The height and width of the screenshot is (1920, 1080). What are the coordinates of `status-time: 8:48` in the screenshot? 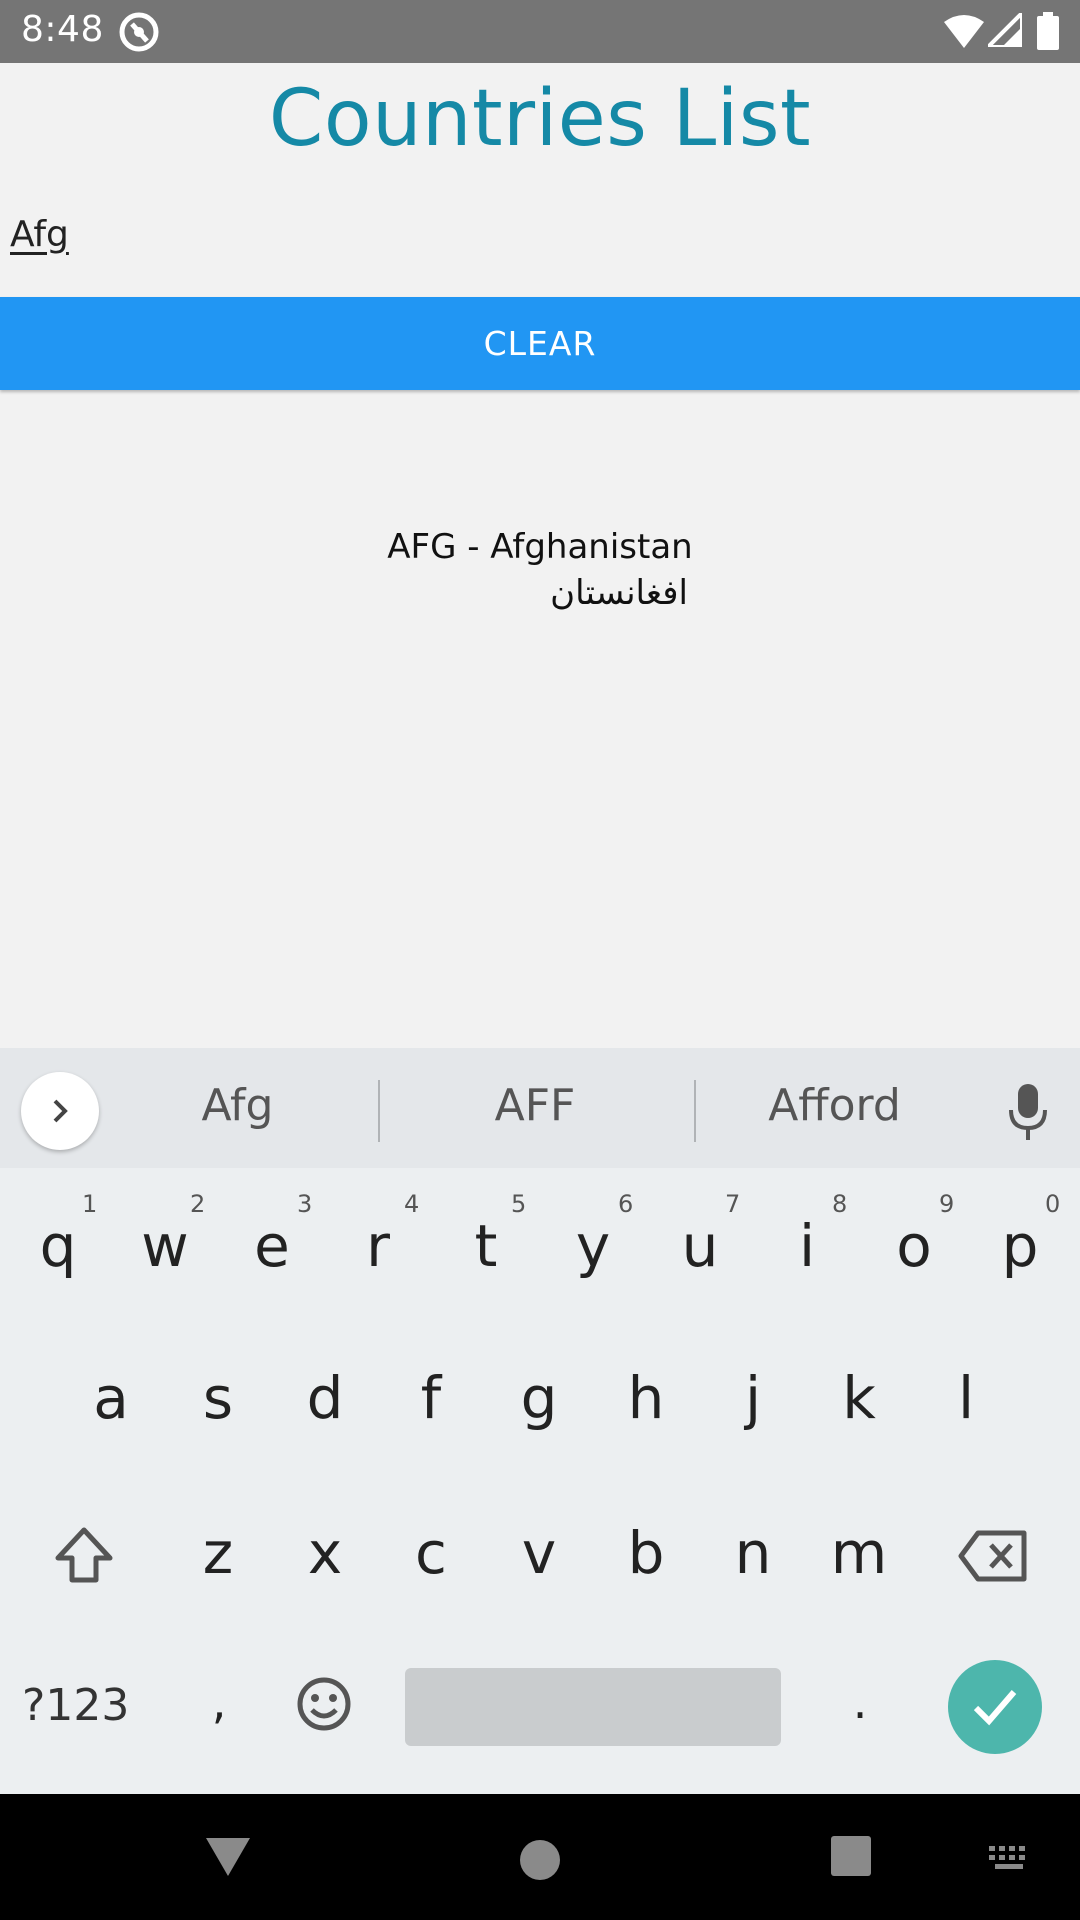 It's located at (62, 29).